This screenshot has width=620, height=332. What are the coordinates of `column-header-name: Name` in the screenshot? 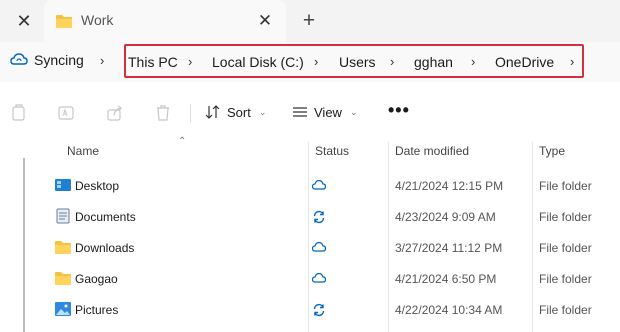 It's located at (83, 154).